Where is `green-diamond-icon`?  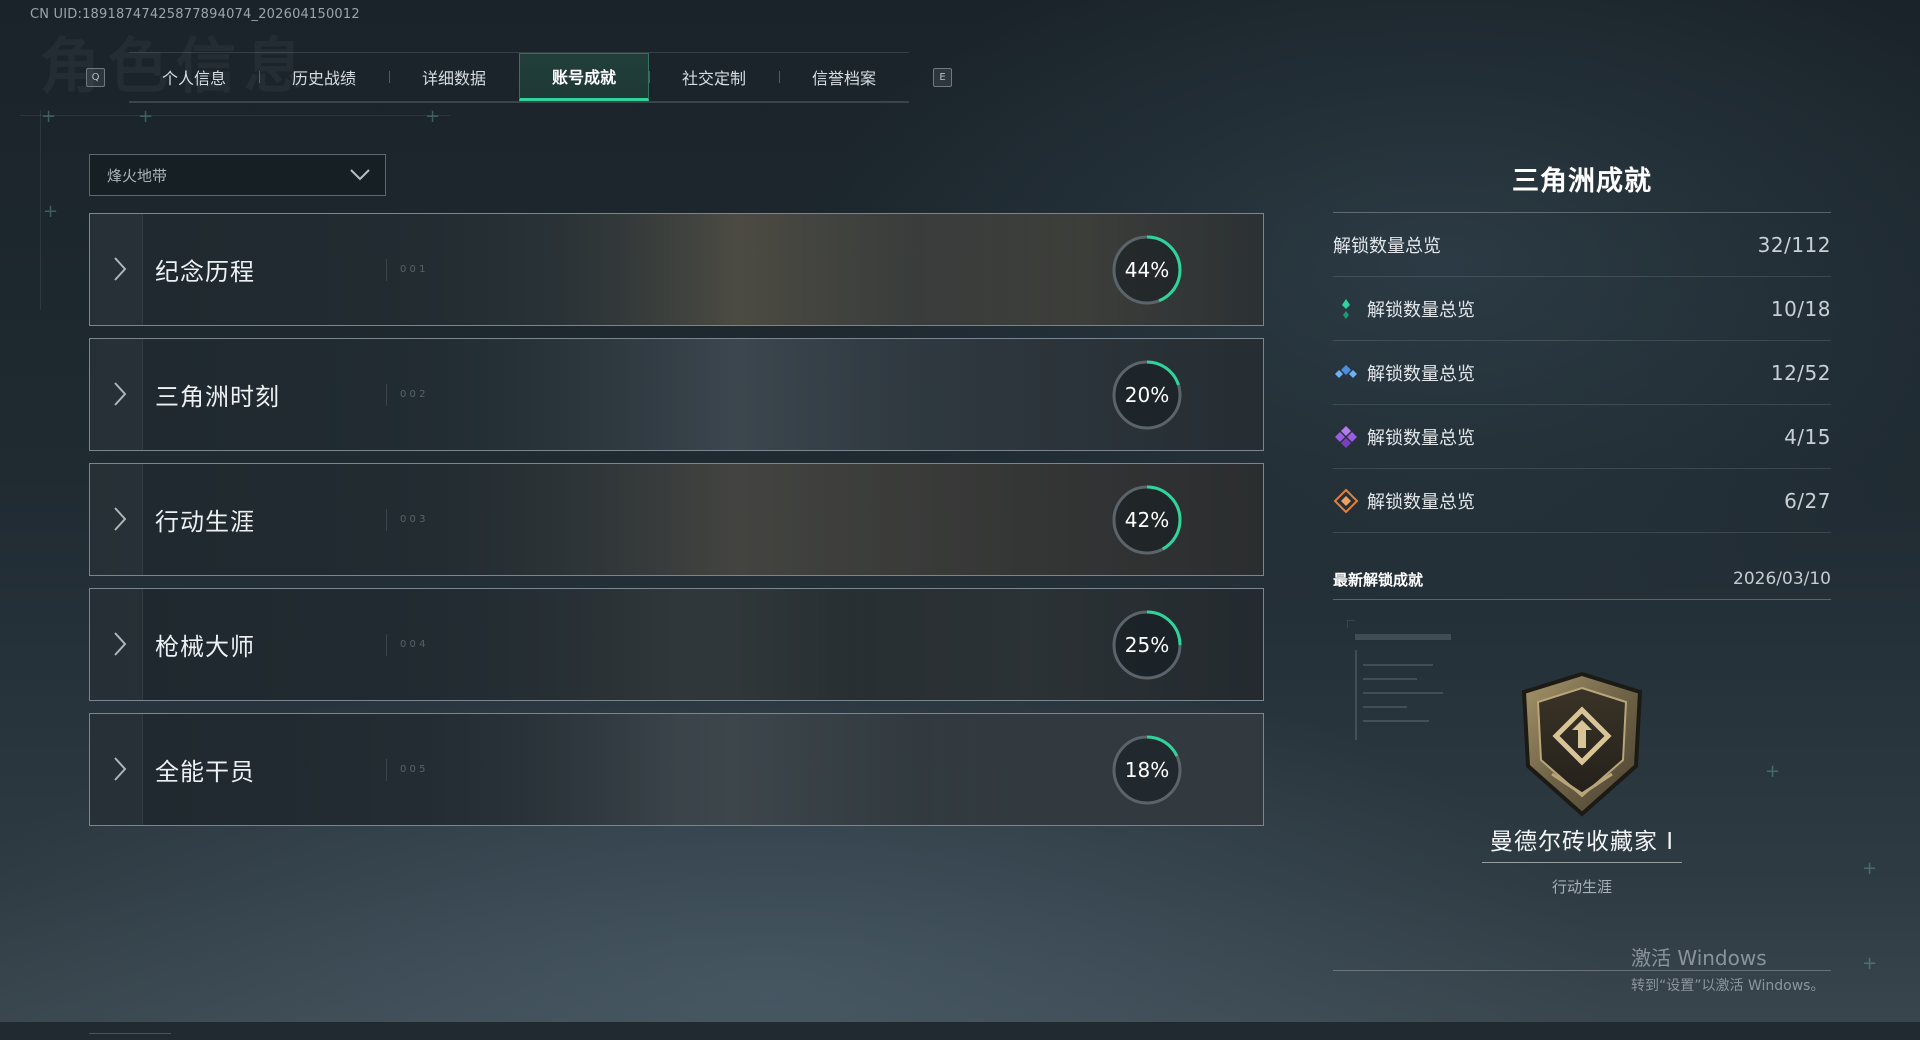
green-diamond-icon is located at coordinates (1346, 308).